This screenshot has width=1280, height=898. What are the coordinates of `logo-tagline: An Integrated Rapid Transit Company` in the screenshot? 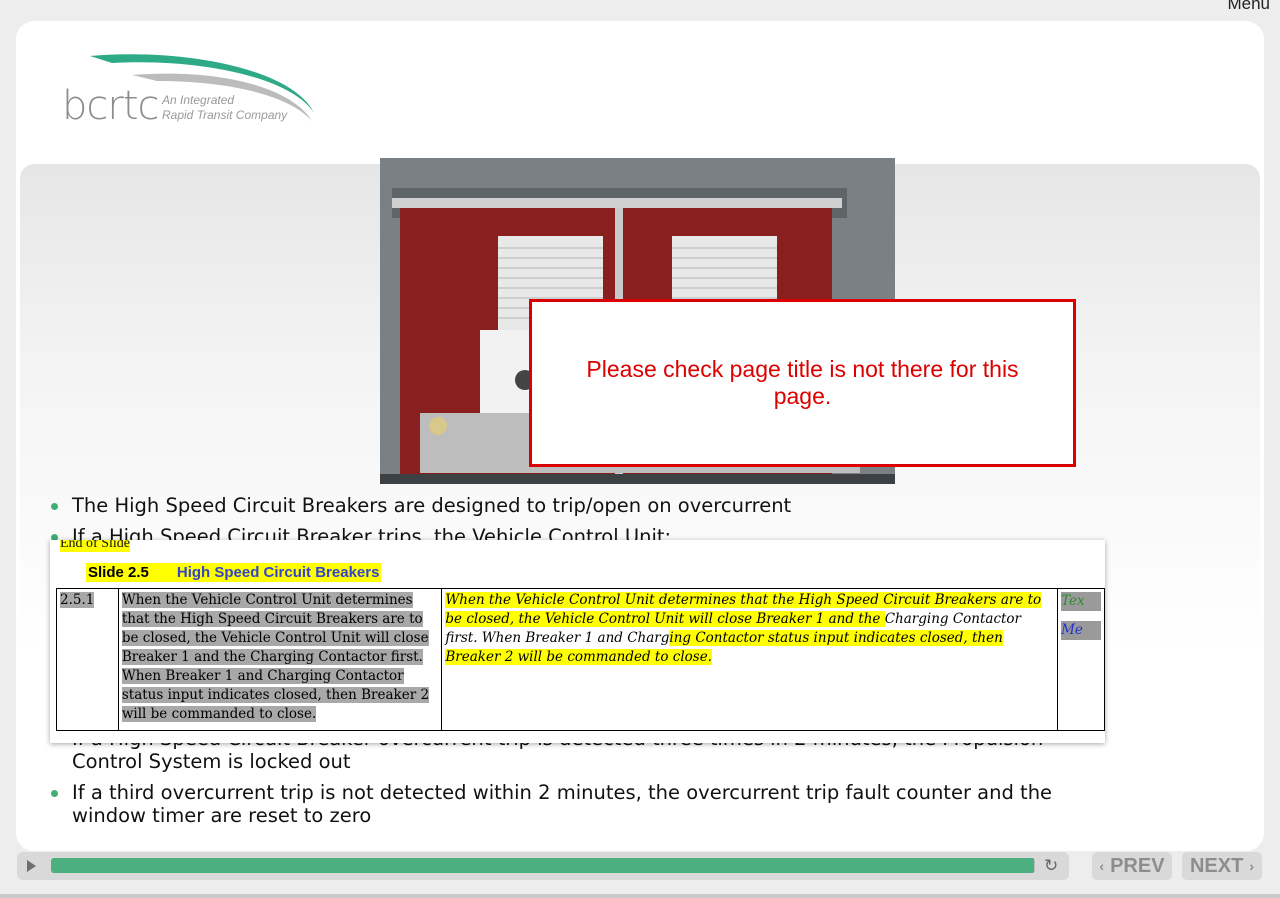 It's located at (224, 108).